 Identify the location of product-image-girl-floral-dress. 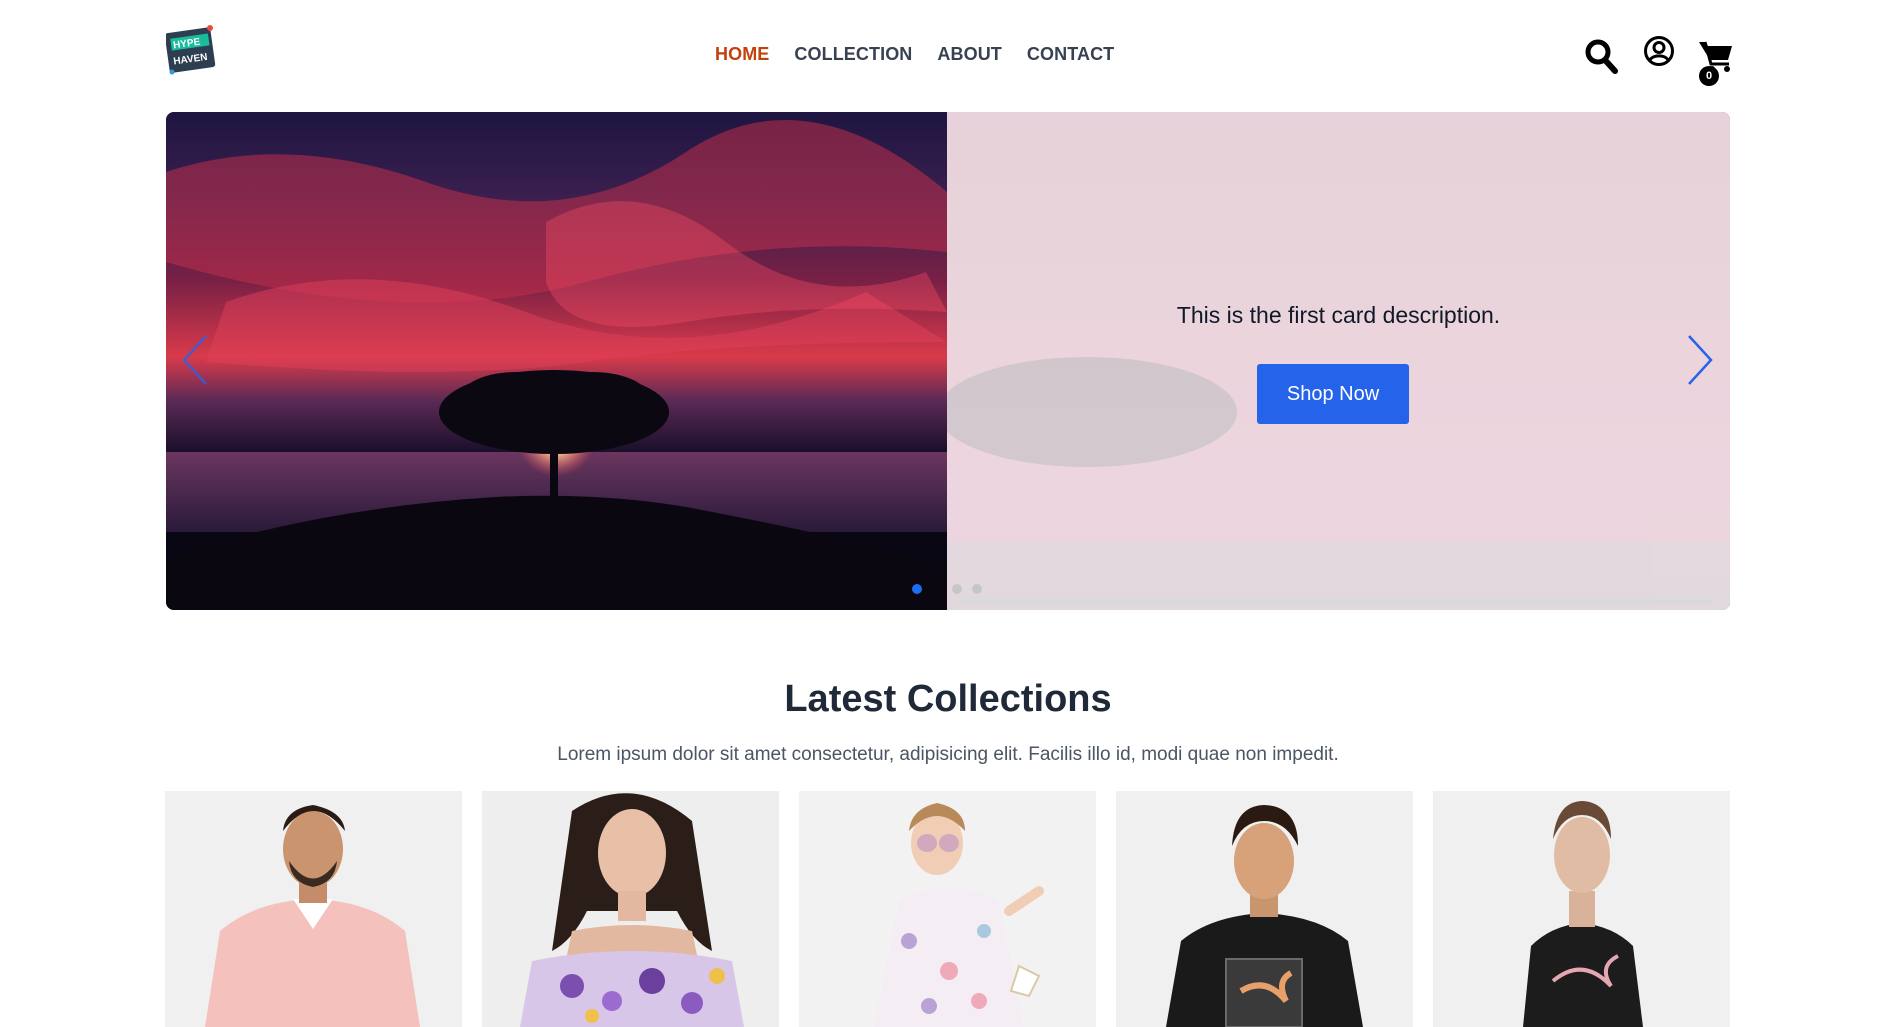
(947, 909).